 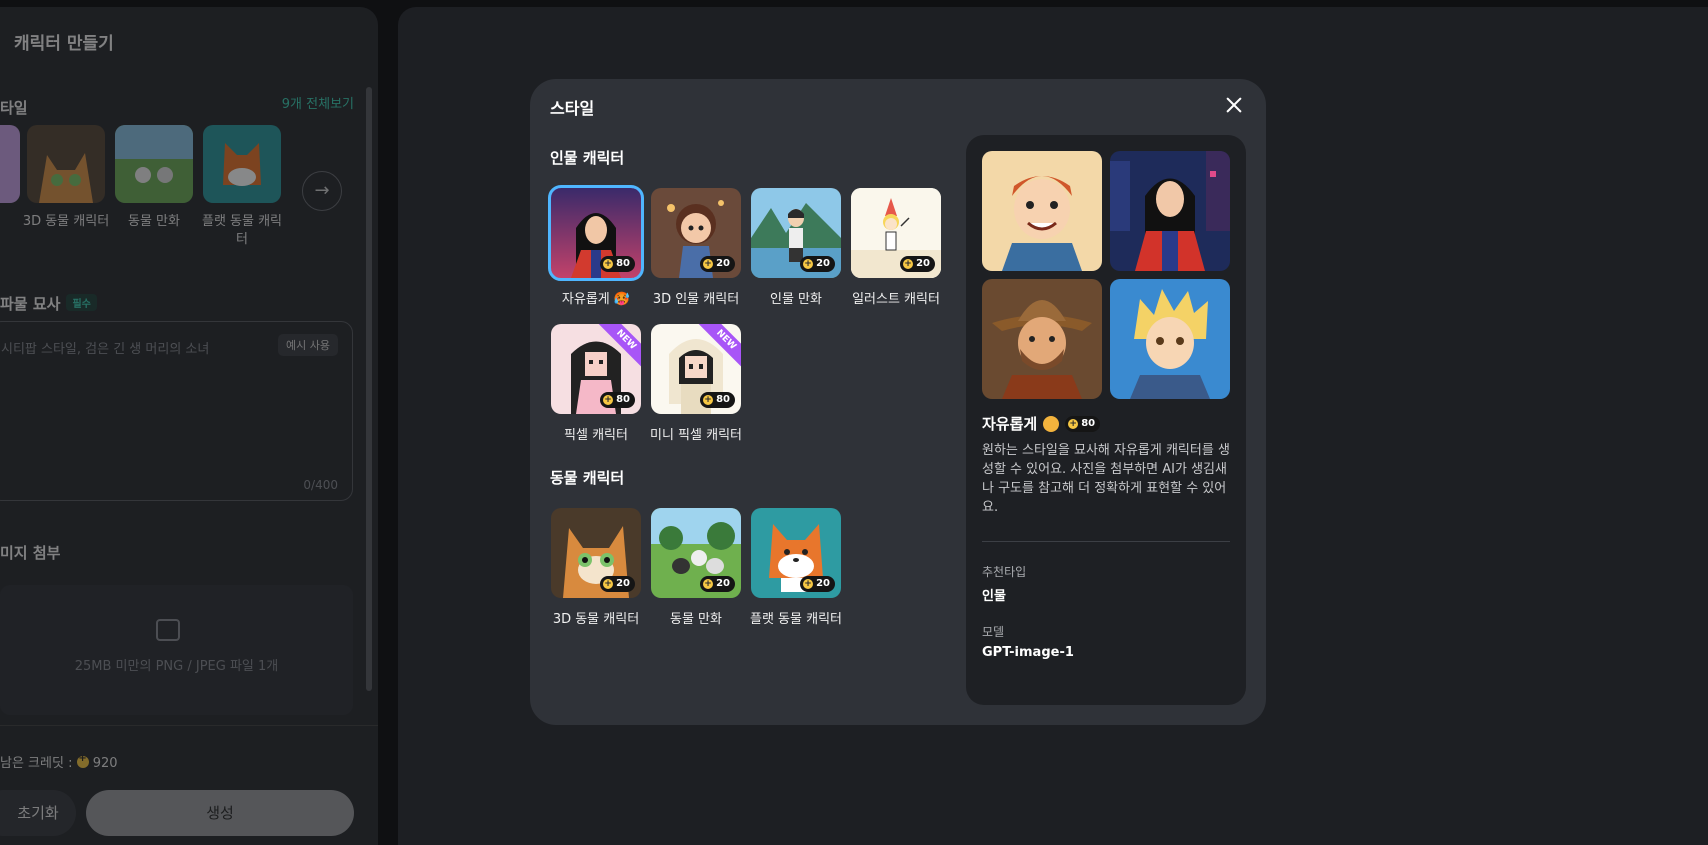 What do you see at coordinates (38, 813) in the screenshot?
I see `reset-button: 초기화` at bounding box center [38, 813].